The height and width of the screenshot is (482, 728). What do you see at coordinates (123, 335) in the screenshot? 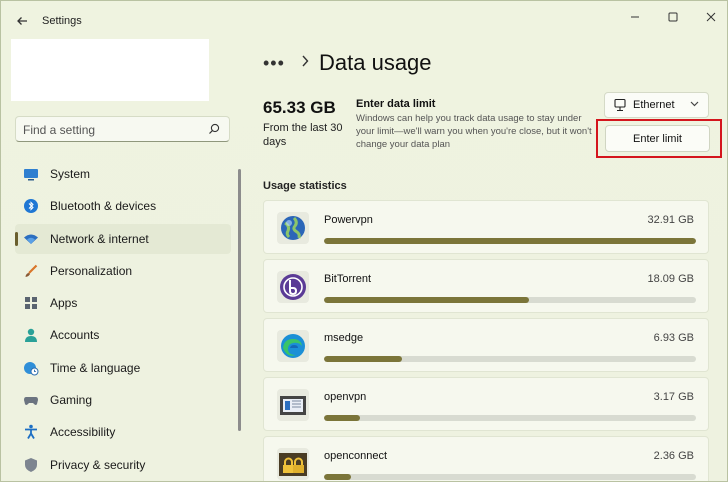
I see `sidebar-item-accounts: Accounts` at bounding box center [123, 335].